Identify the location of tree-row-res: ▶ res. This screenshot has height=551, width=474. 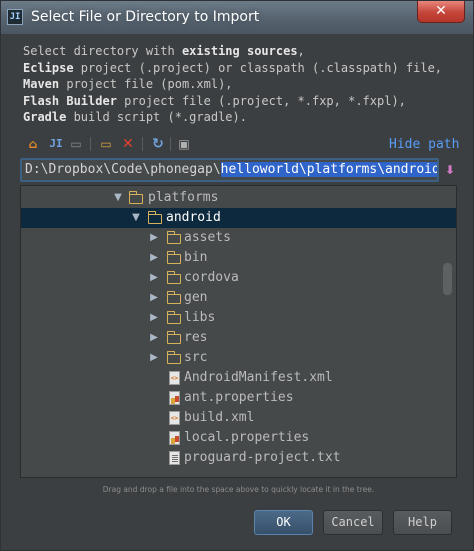
(238, 338).